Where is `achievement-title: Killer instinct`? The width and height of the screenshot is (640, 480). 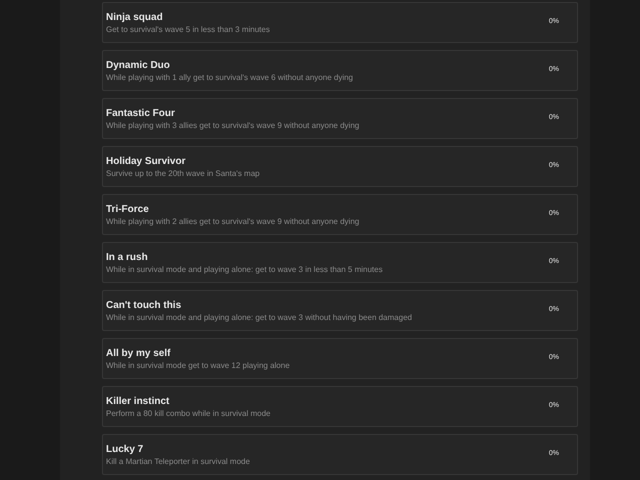 achievement-title: Killer instinct is located at coordinates (138, 402).